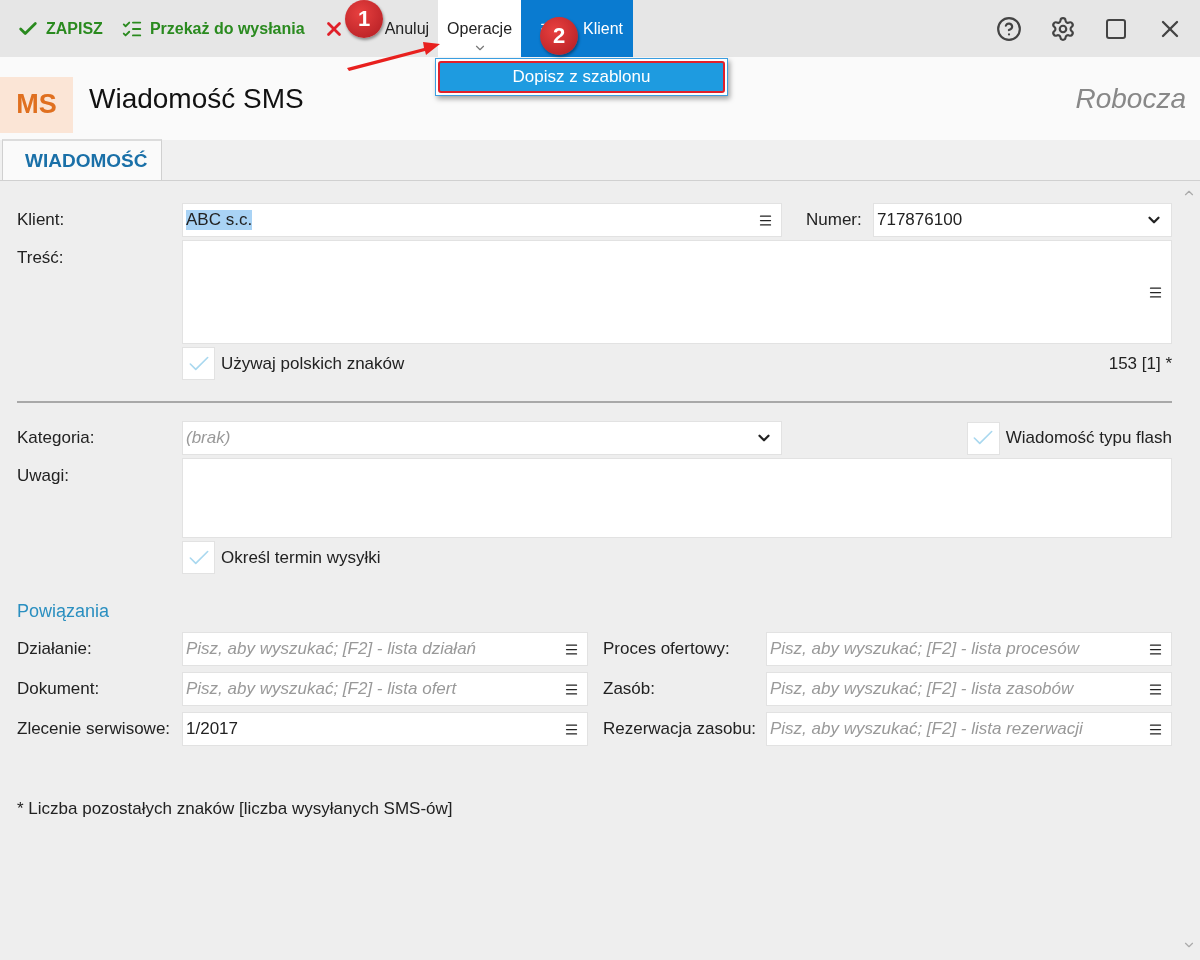 The image size is (1200, 960). What do you see at coordinates (482, 220) in the screenshot?
I see `client-field: ABC s.c.` at bounding box center [482, 220].